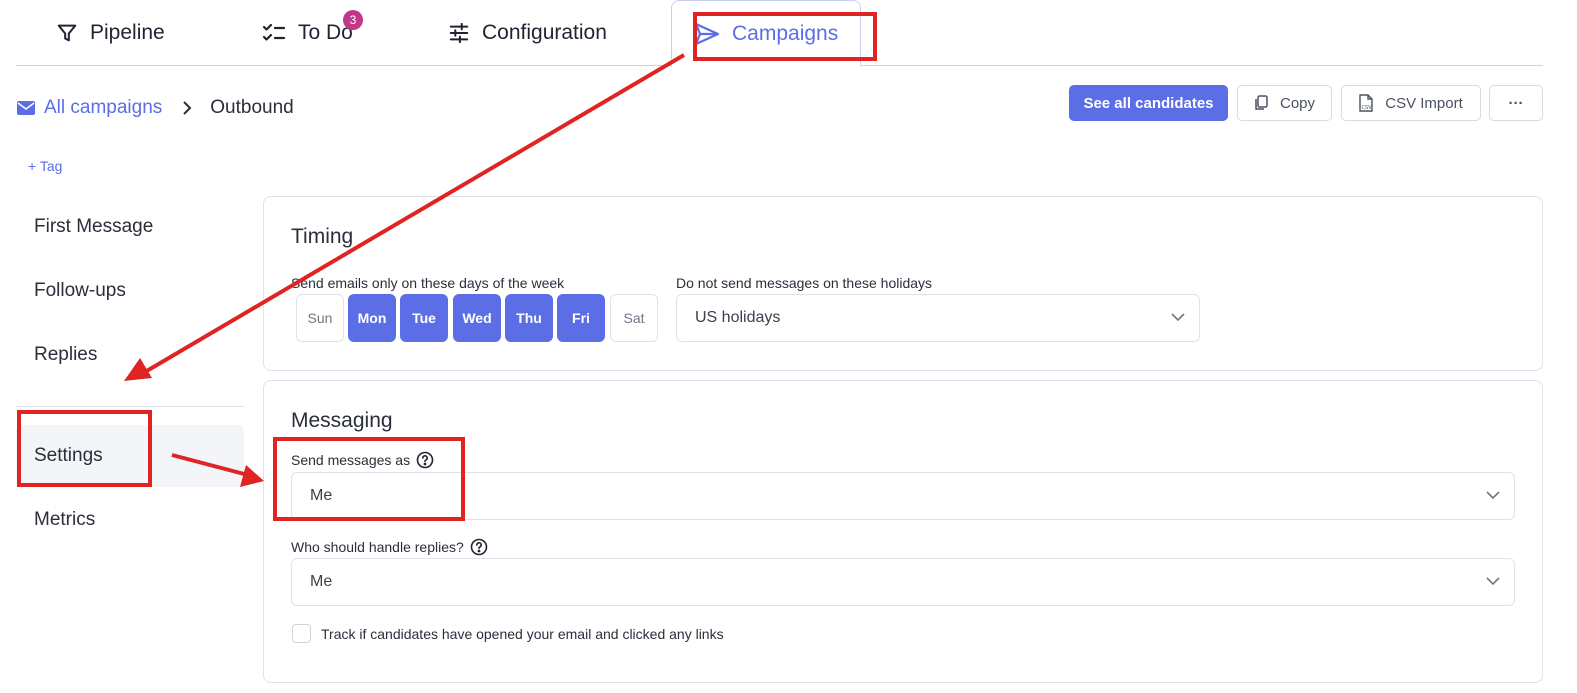  I want to click on tab-configuration-label: Configuration, so click(544, 32).